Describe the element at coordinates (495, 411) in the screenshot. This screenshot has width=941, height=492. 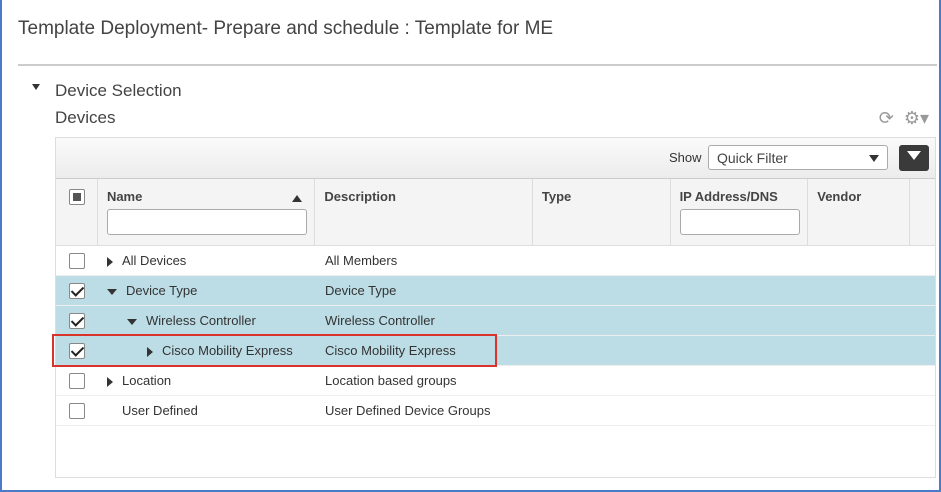
I see `table-row: User Defined User Defined Device Groups` at that location.